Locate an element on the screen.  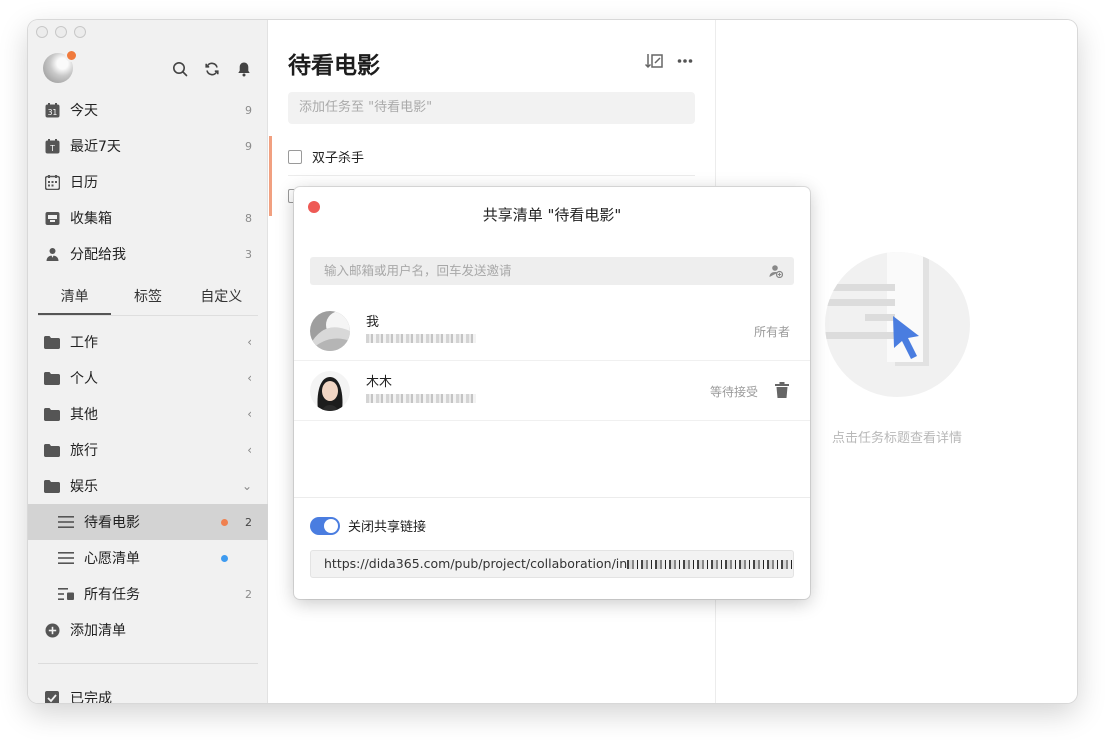
trash-icon is located at coordinates (782, 390).